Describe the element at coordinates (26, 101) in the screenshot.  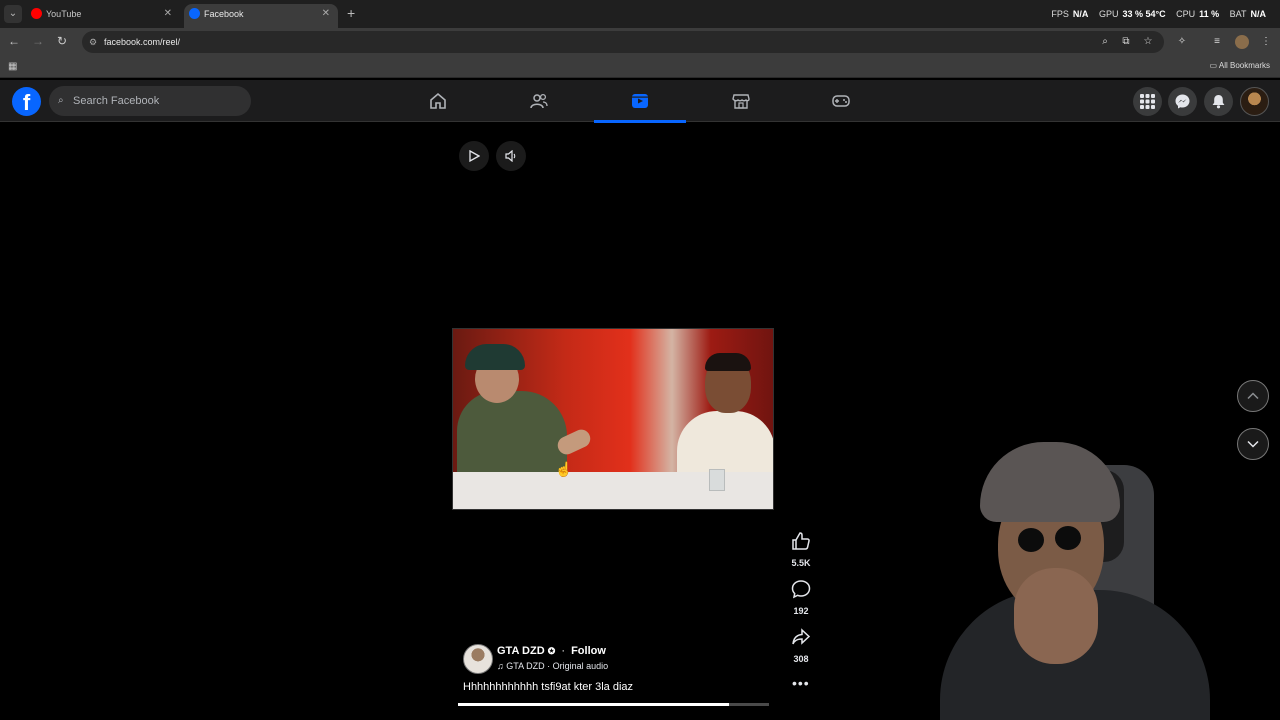
I see `facebook-logo: f` at that location.